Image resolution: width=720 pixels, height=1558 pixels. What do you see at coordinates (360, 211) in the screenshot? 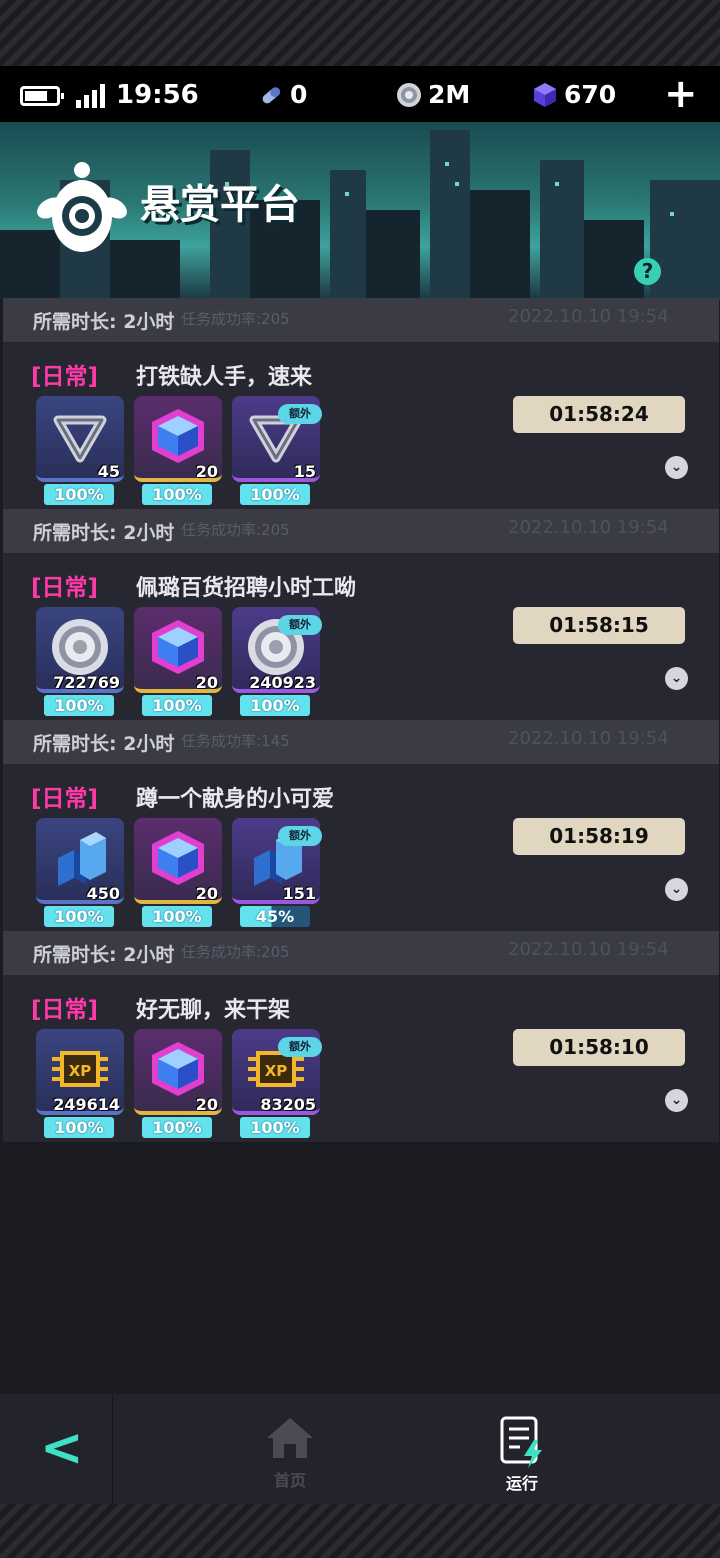
I see `header-banner: 悬赏平台 ?` at bounding box center [360, 211].